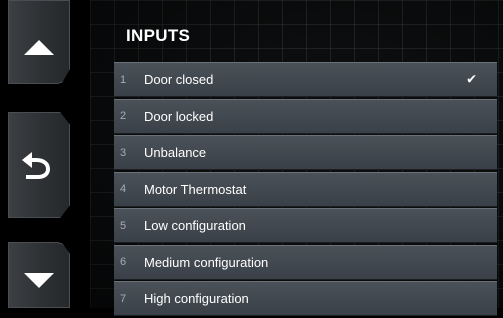  Describe the element at coordinates (305, 298) in the screenshot. I see `input-row-high-configuration: 7 High configuration` at that location.